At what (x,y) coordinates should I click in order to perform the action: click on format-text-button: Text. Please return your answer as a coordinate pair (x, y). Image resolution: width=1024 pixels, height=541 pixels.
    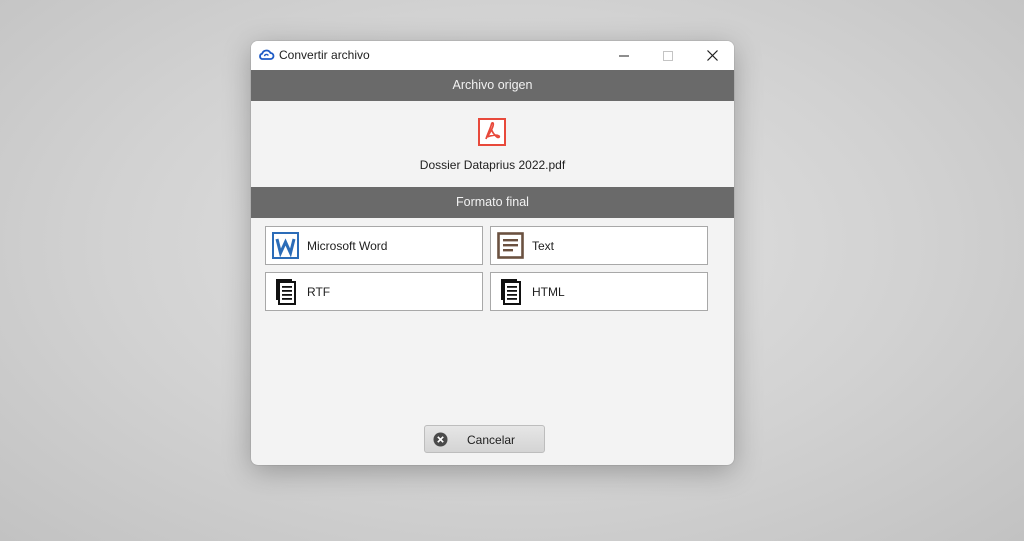
    Looking at the image, I should click on (599, 245).